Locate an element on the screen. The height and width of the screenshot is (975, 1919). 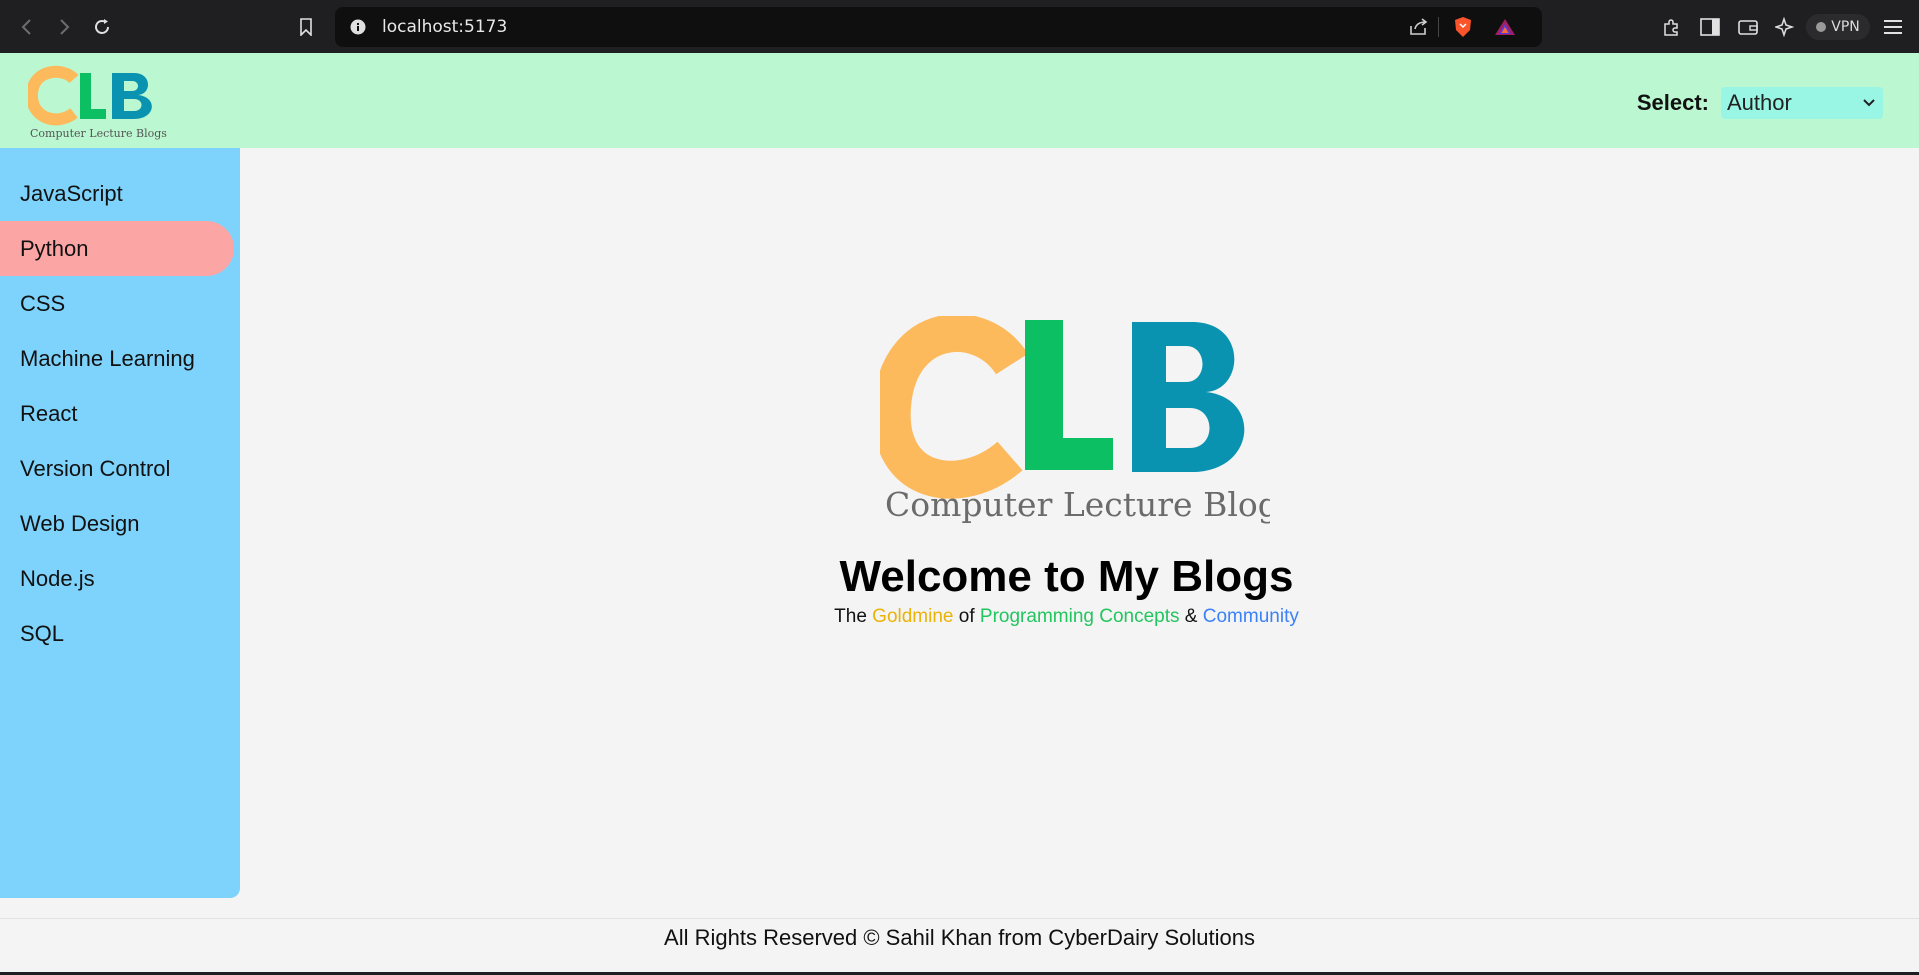
chevron-down-icon is located at coordinates (1869, 103).